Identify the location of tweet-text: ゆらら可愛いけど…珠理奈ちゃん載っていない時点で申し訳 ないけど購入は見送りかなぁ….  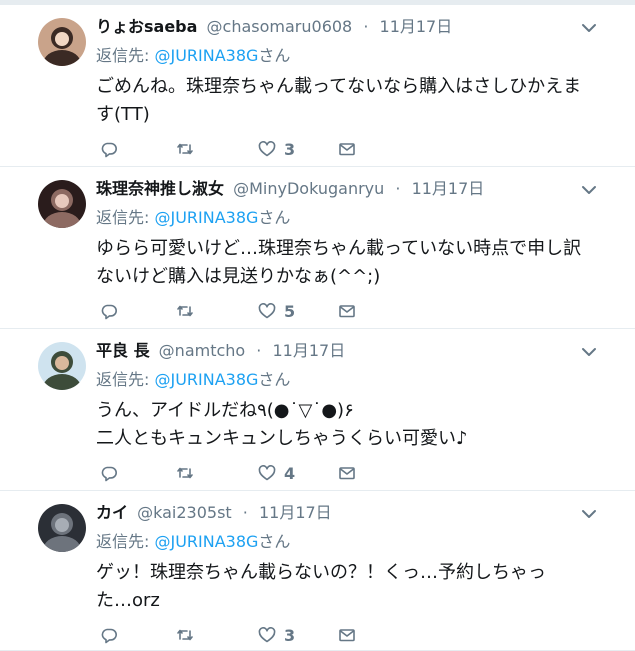
(356, 263).